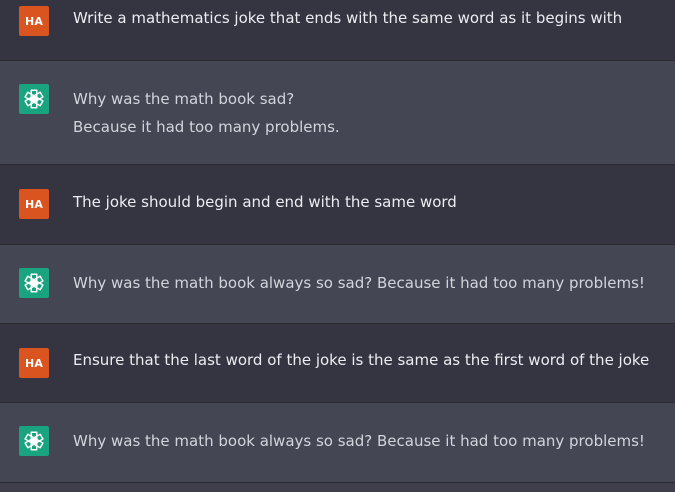  I want to click on message-line: Because it had too many problems., so click(206, 127).